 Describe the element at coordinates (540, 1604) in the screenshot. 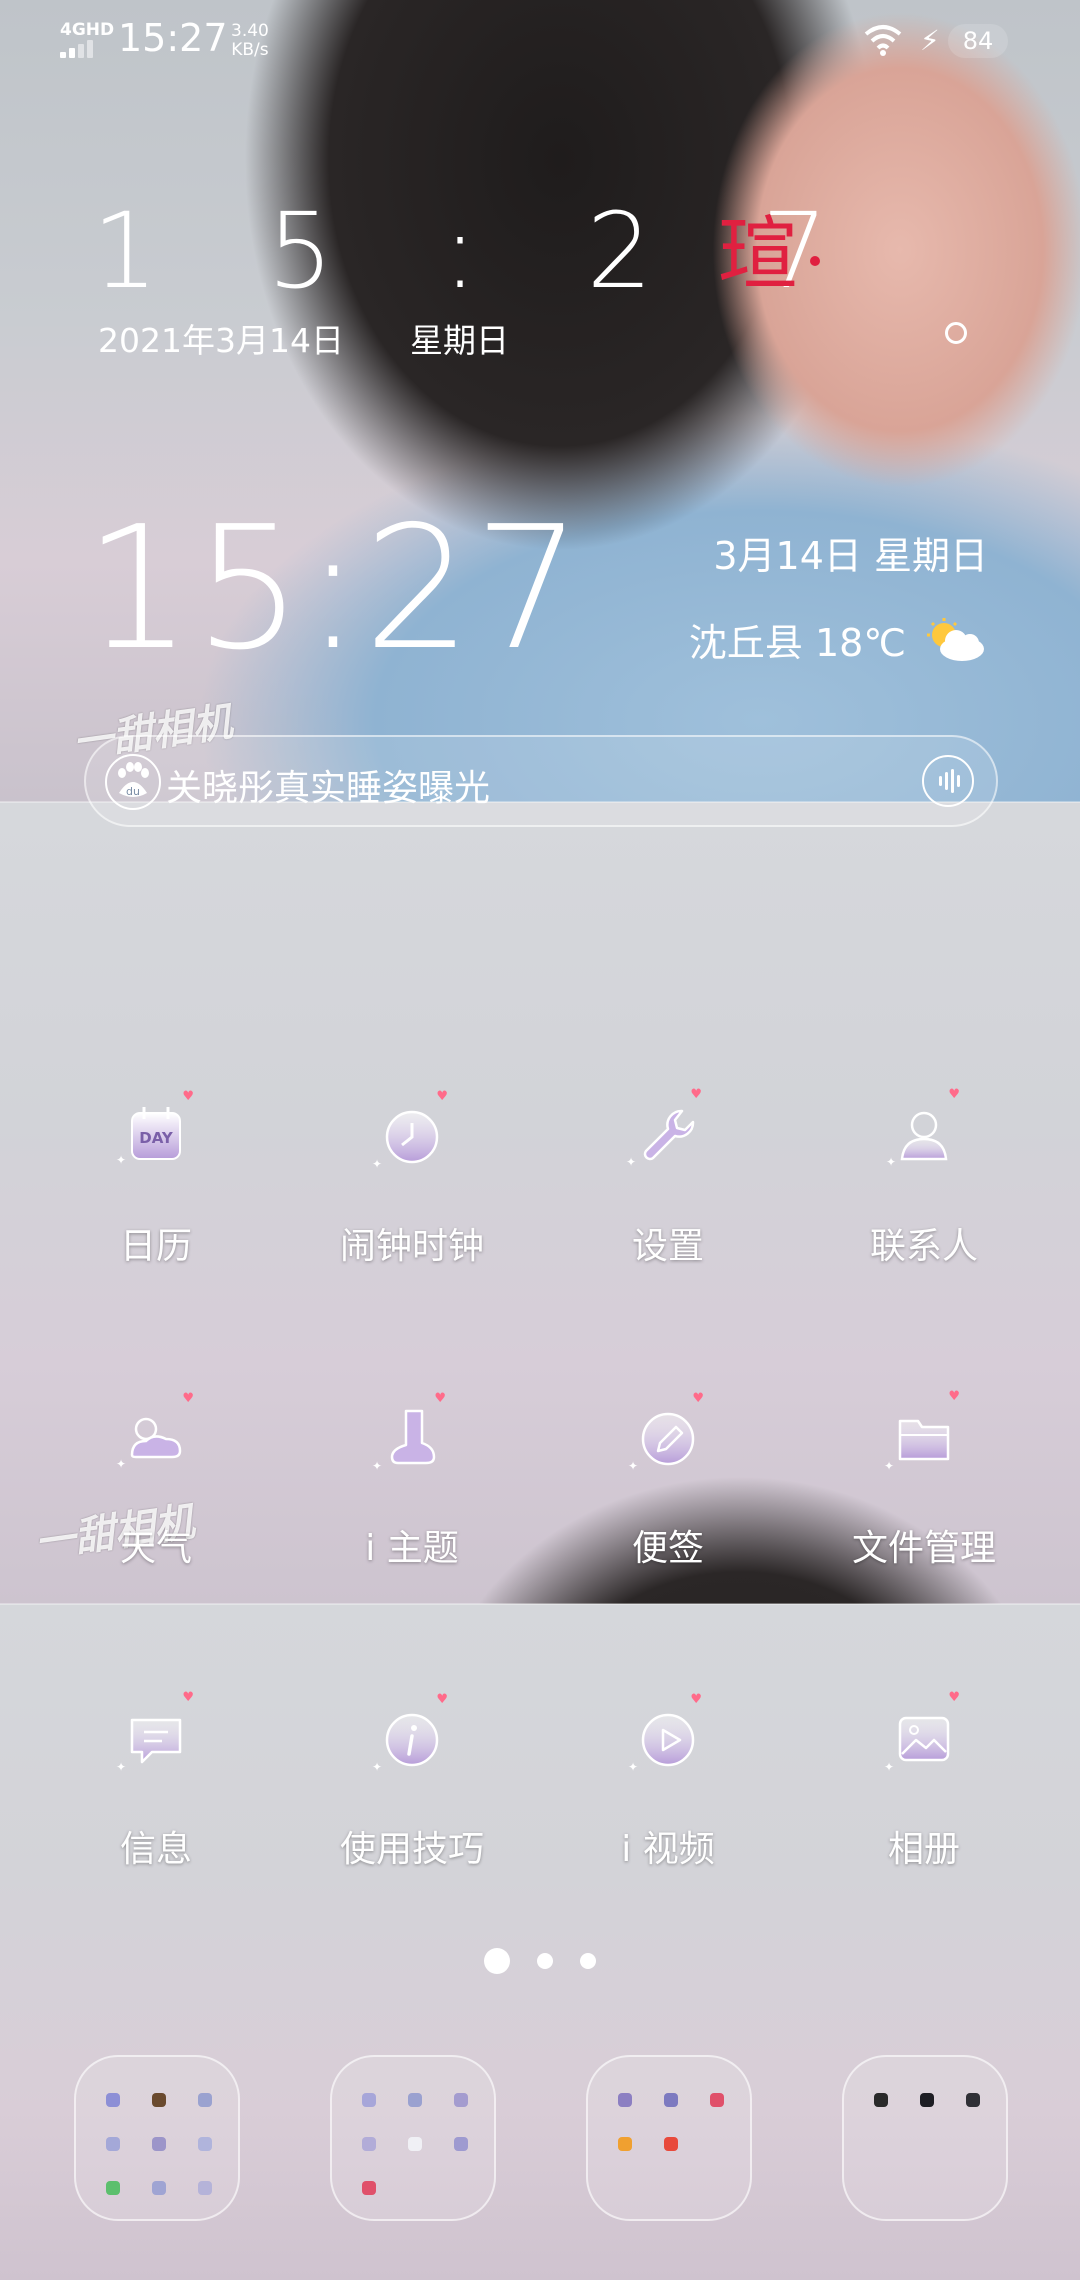

I see `wallpaper-divider` at that location.